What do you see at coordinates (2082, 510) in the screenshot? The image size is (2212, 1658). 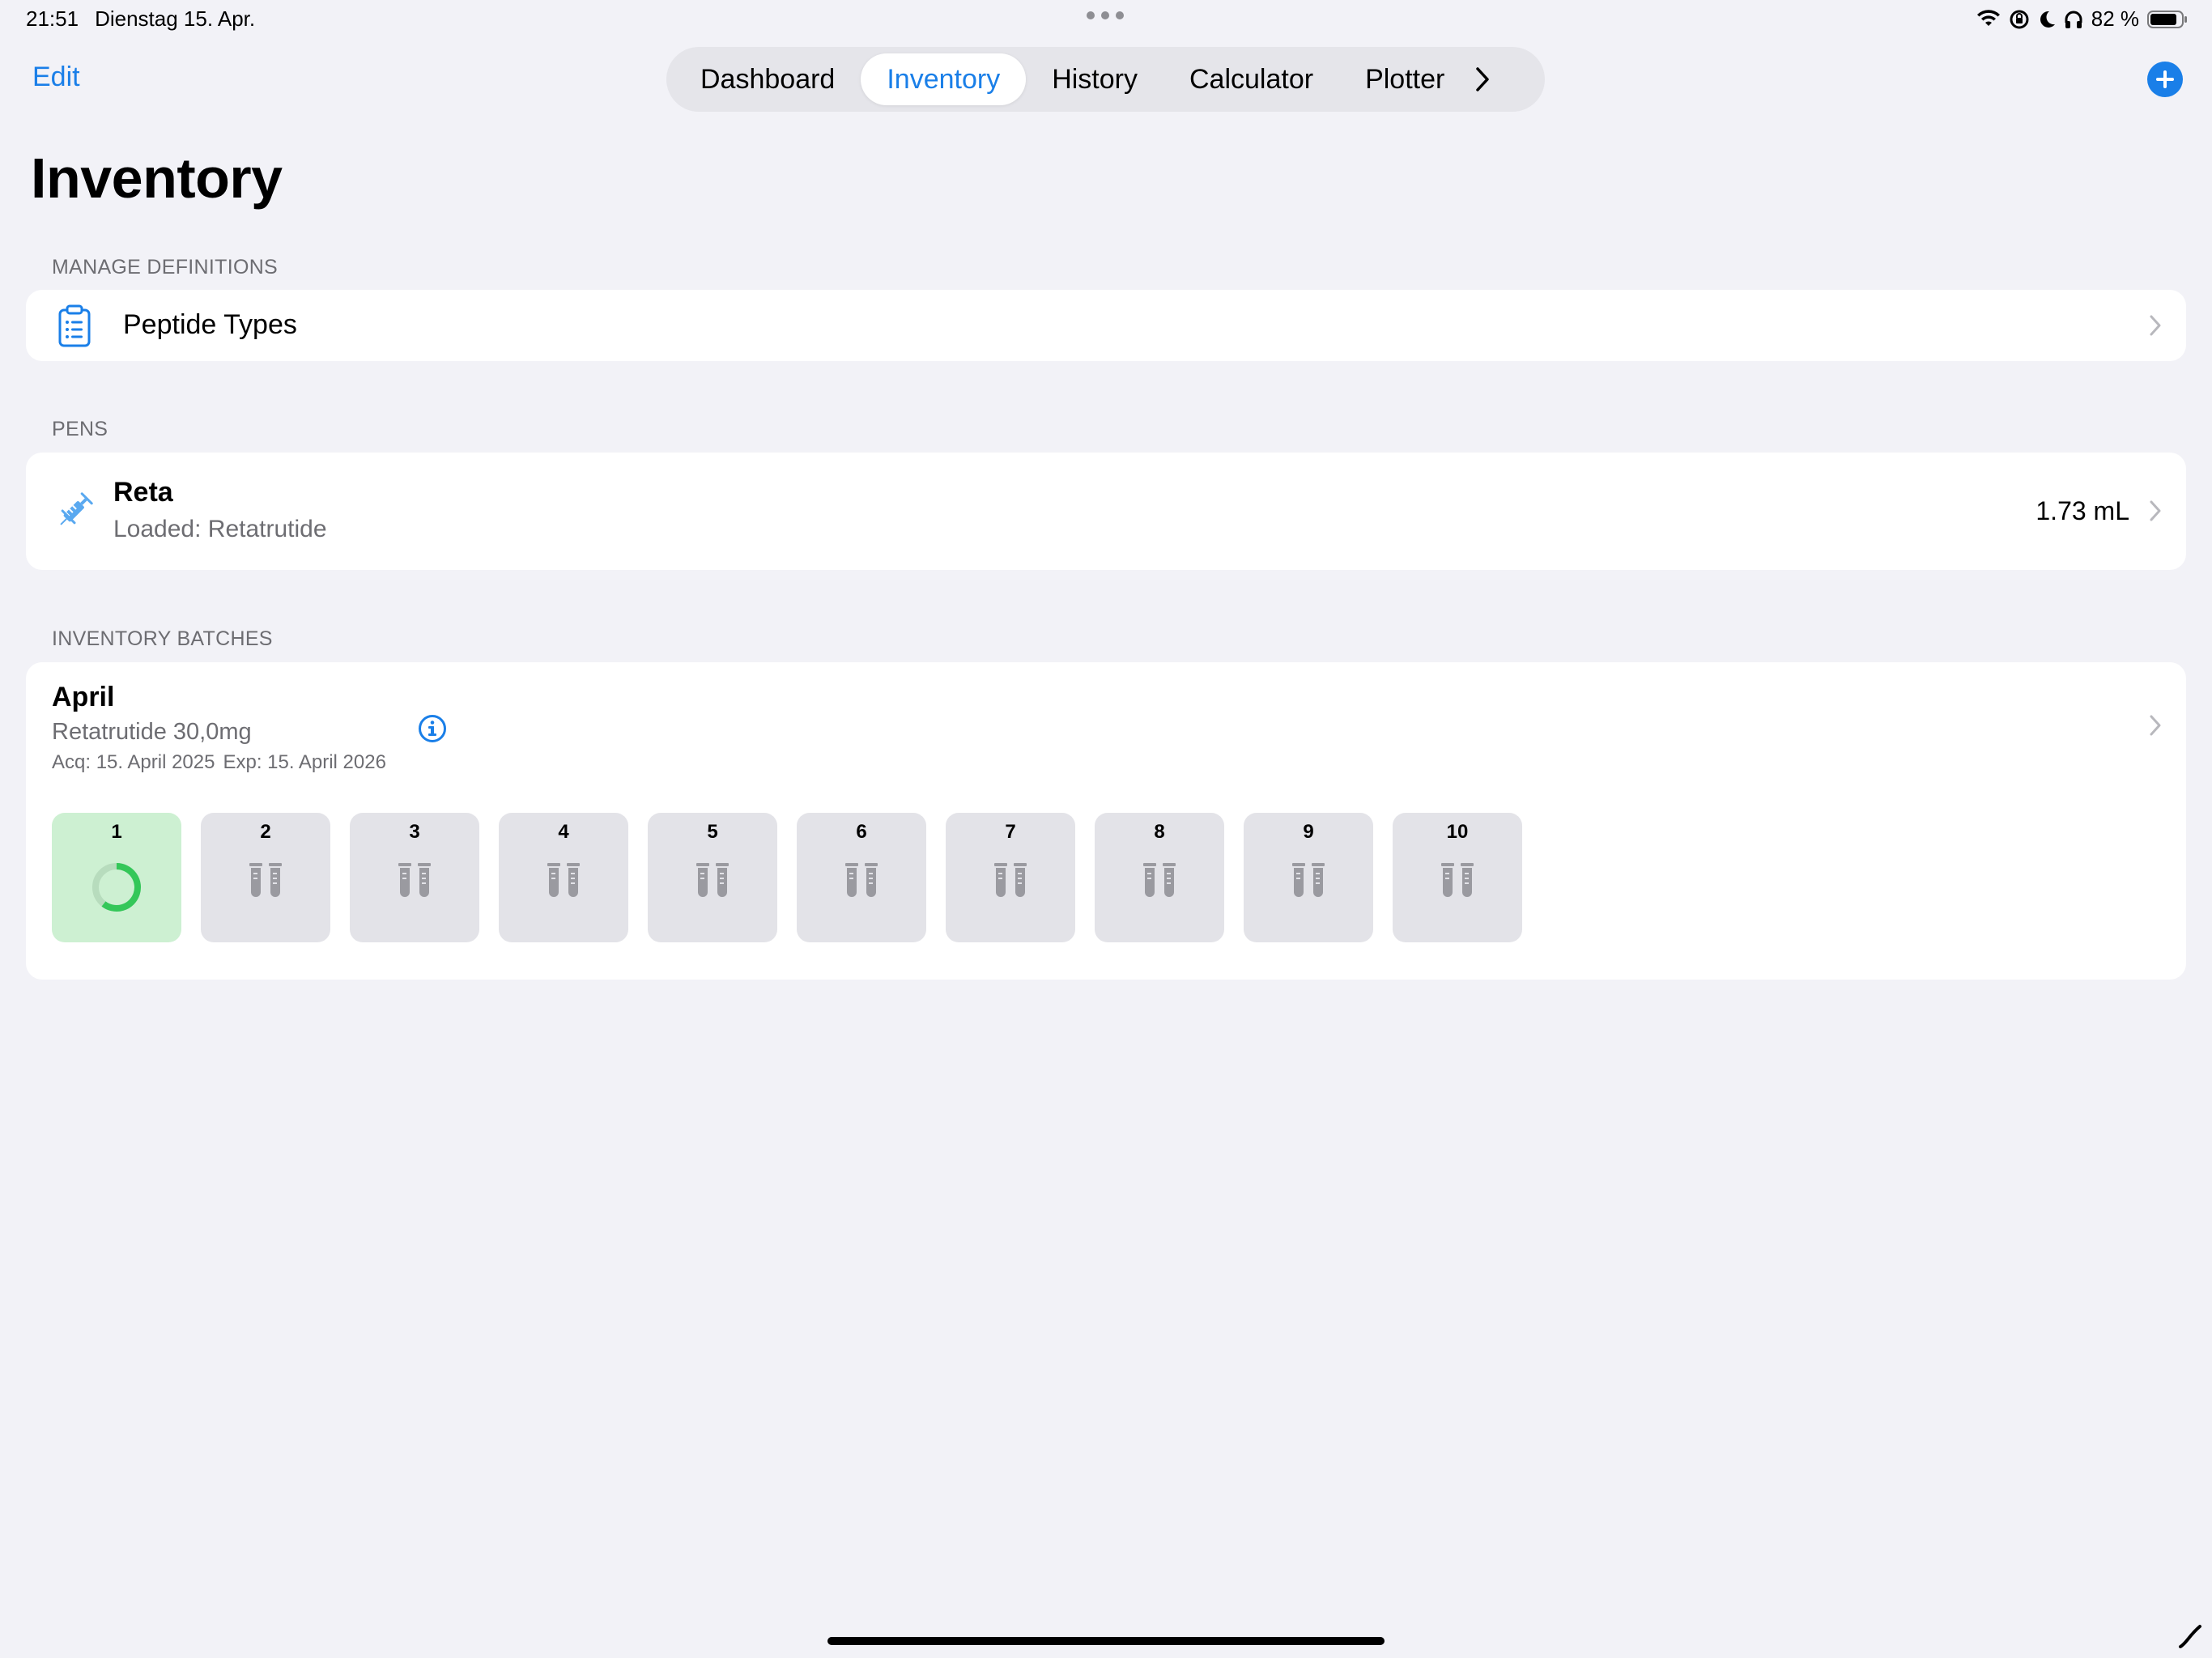 I see `pen-volume: 1.73 mL` at bounding box center [2082, 510].